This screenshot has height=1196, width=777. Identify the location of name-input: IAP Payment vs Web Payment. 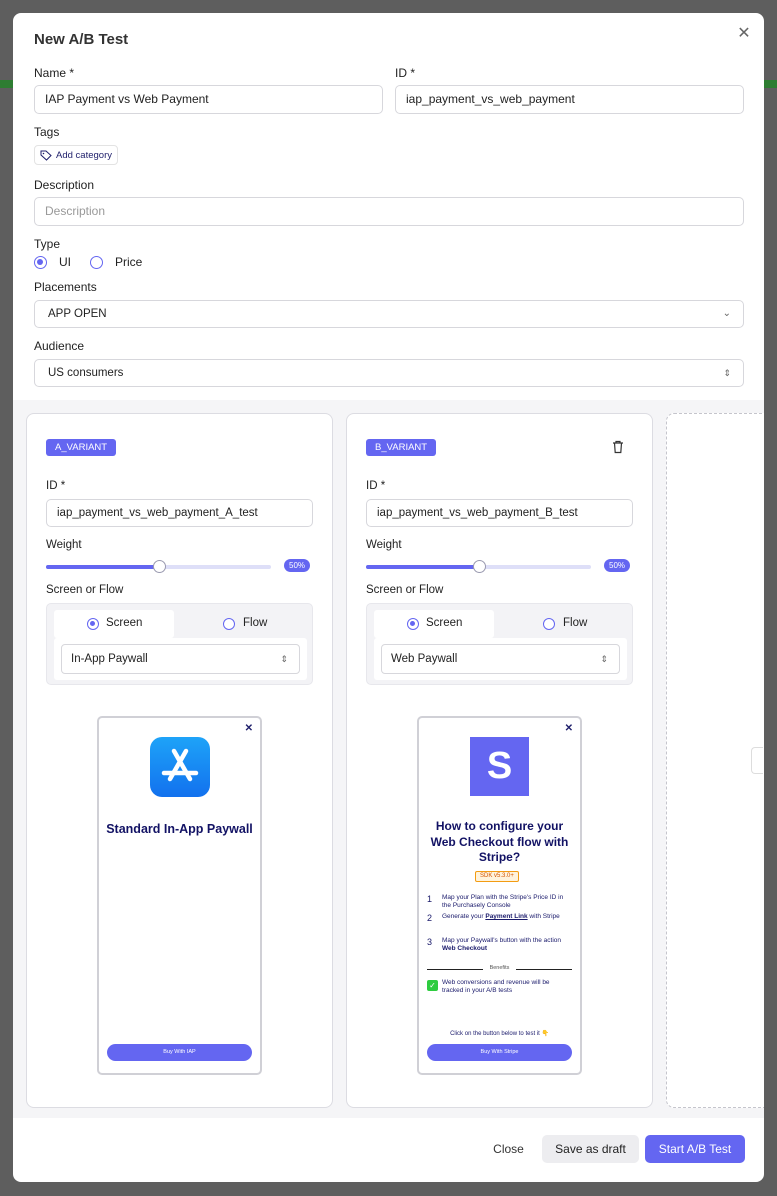
(208, 99).